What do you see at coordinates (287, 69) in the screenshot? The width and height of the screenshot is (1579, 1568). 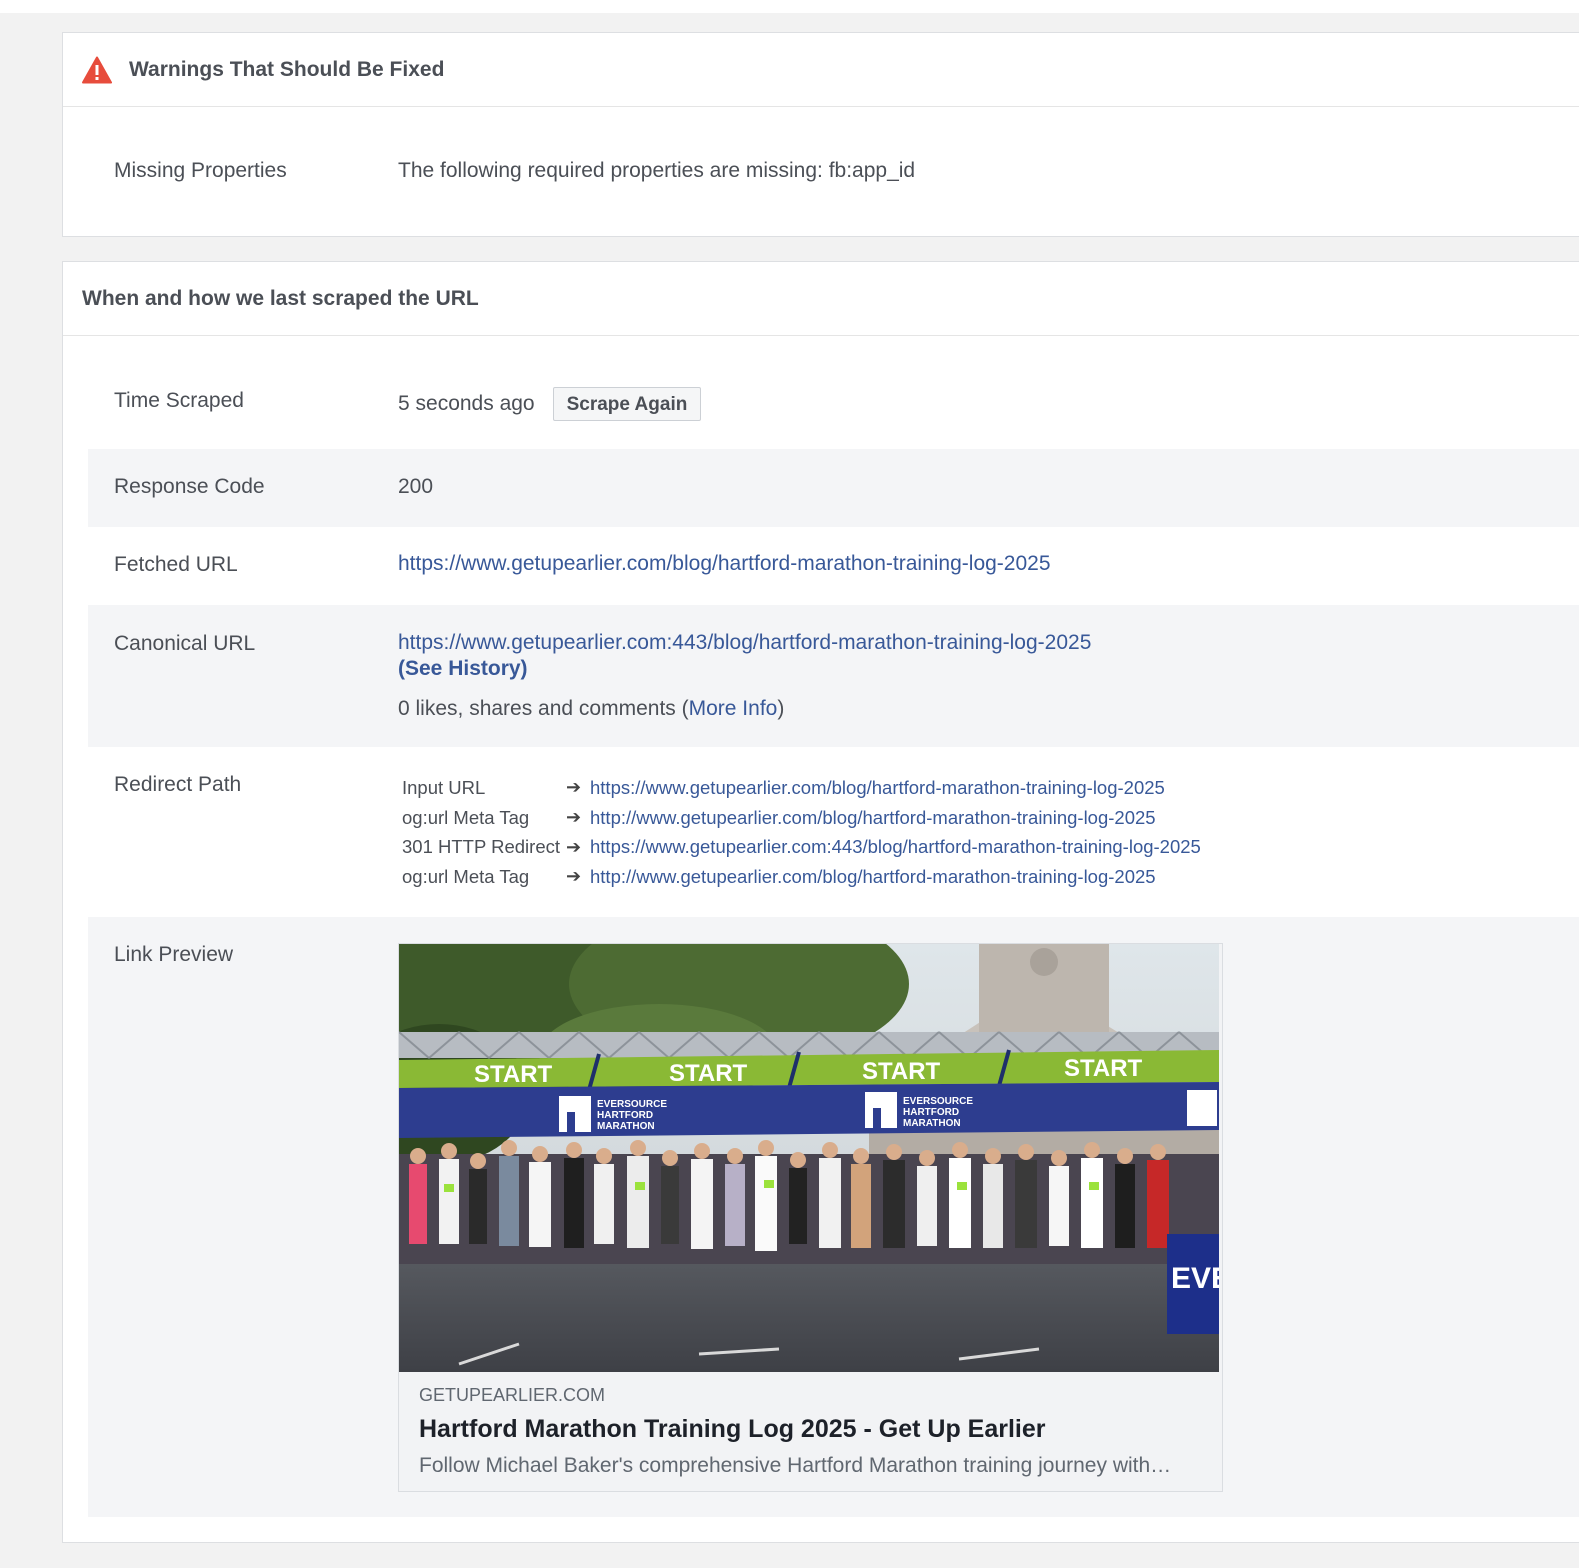 I see `warnings-title: Warnings That Should Be Fixed` at bounding box center [287, 69].